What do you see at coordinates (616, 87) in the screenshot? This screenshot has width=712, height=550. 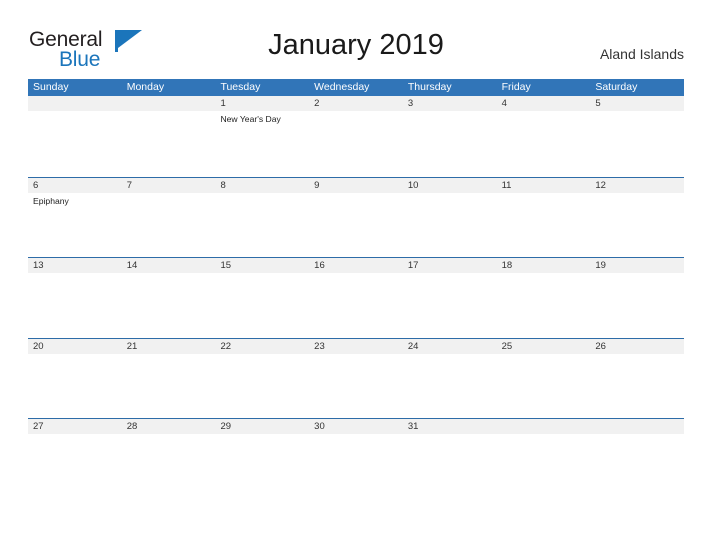 I see `weekday-header-saturday: Saturday` at bounding box center [616, 87].